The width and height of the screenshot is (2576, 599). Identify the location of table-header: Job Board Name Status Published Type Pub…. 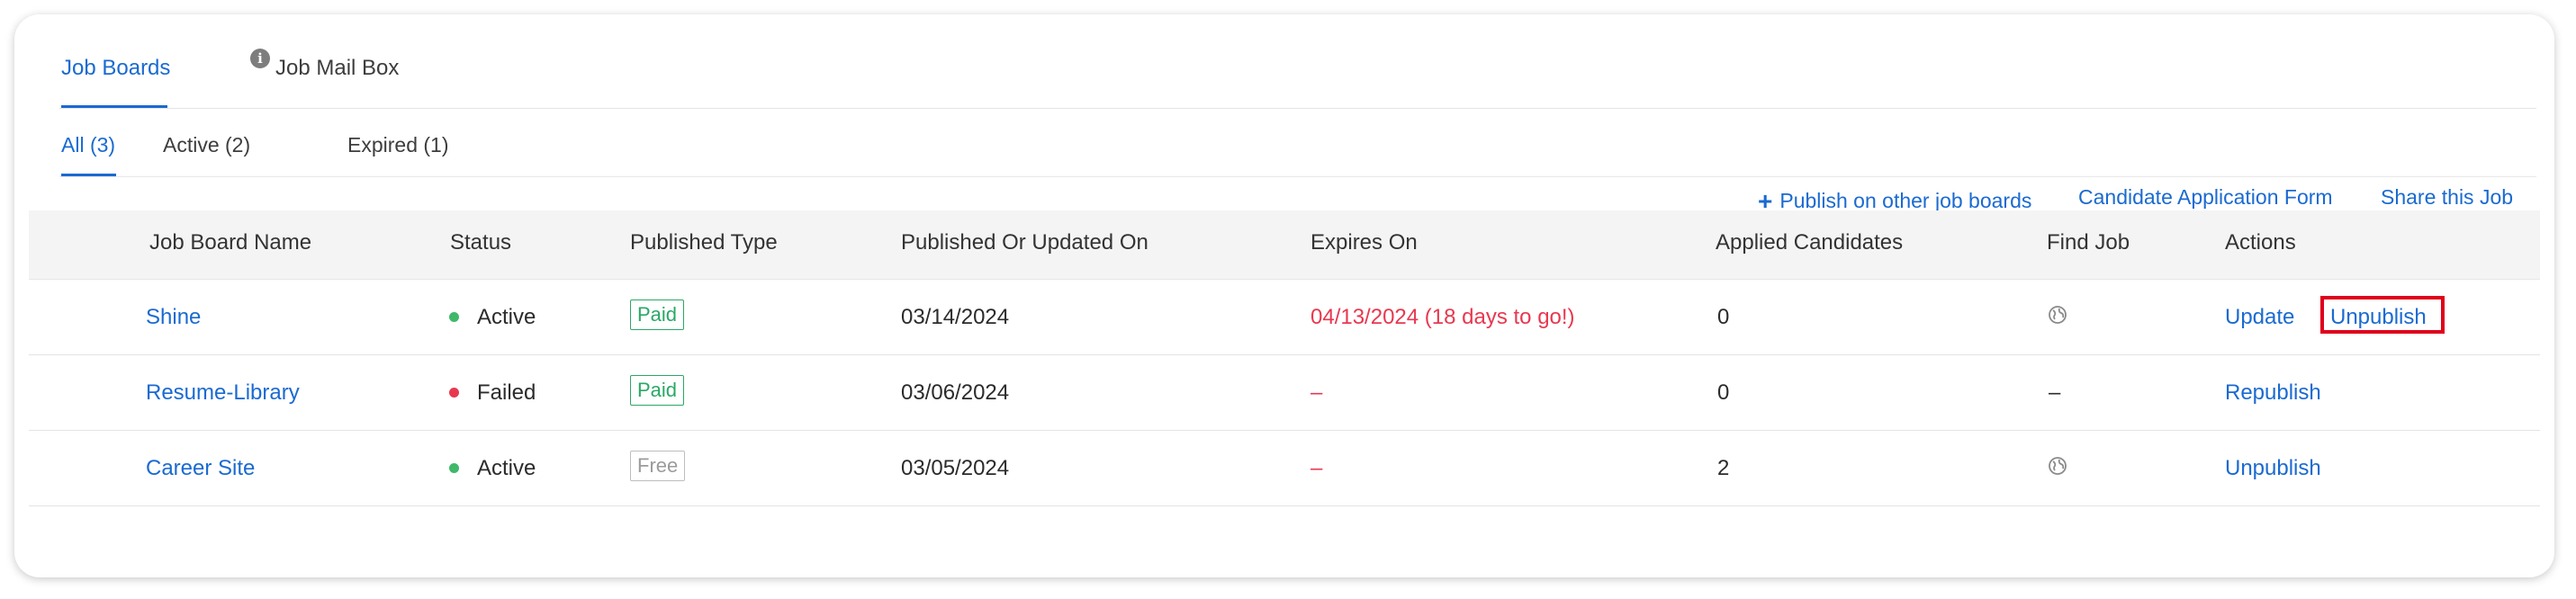
(1284, 245).